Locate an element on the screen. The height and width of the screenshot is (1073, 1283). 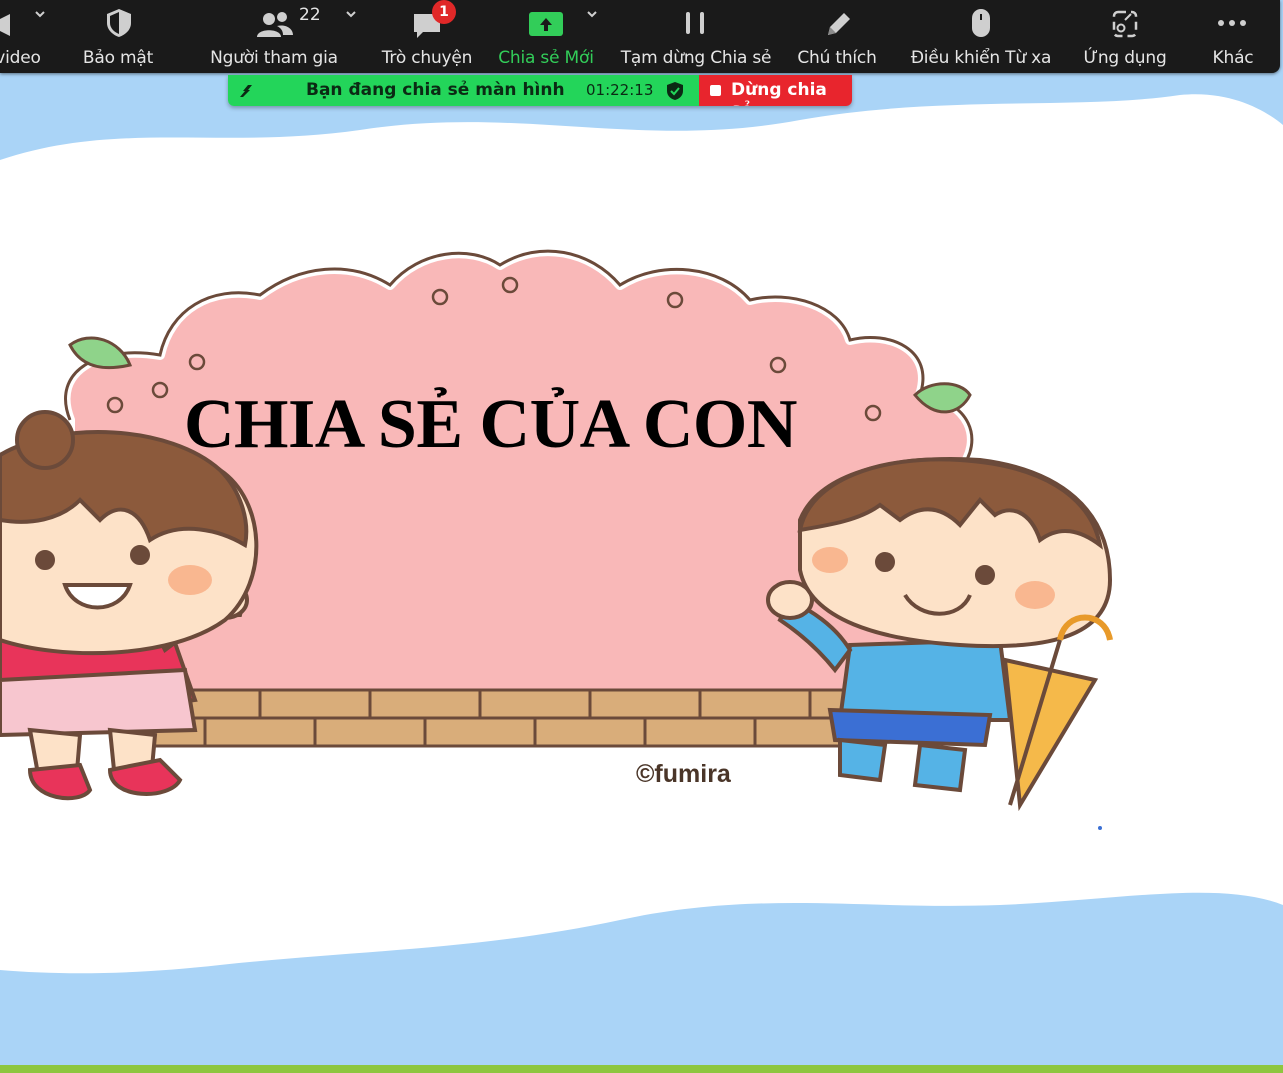
toolbar-chat: Trò chuyện is located at coordinates (430, 36).